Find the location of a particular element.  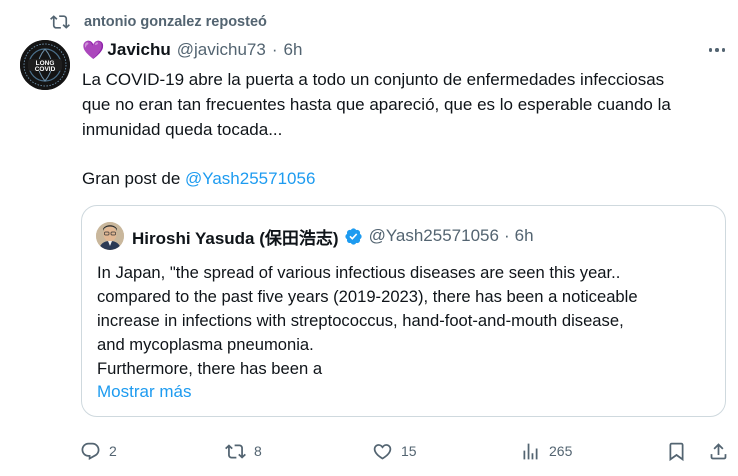

reply-button: 2 is located at coordinates (98, 451).